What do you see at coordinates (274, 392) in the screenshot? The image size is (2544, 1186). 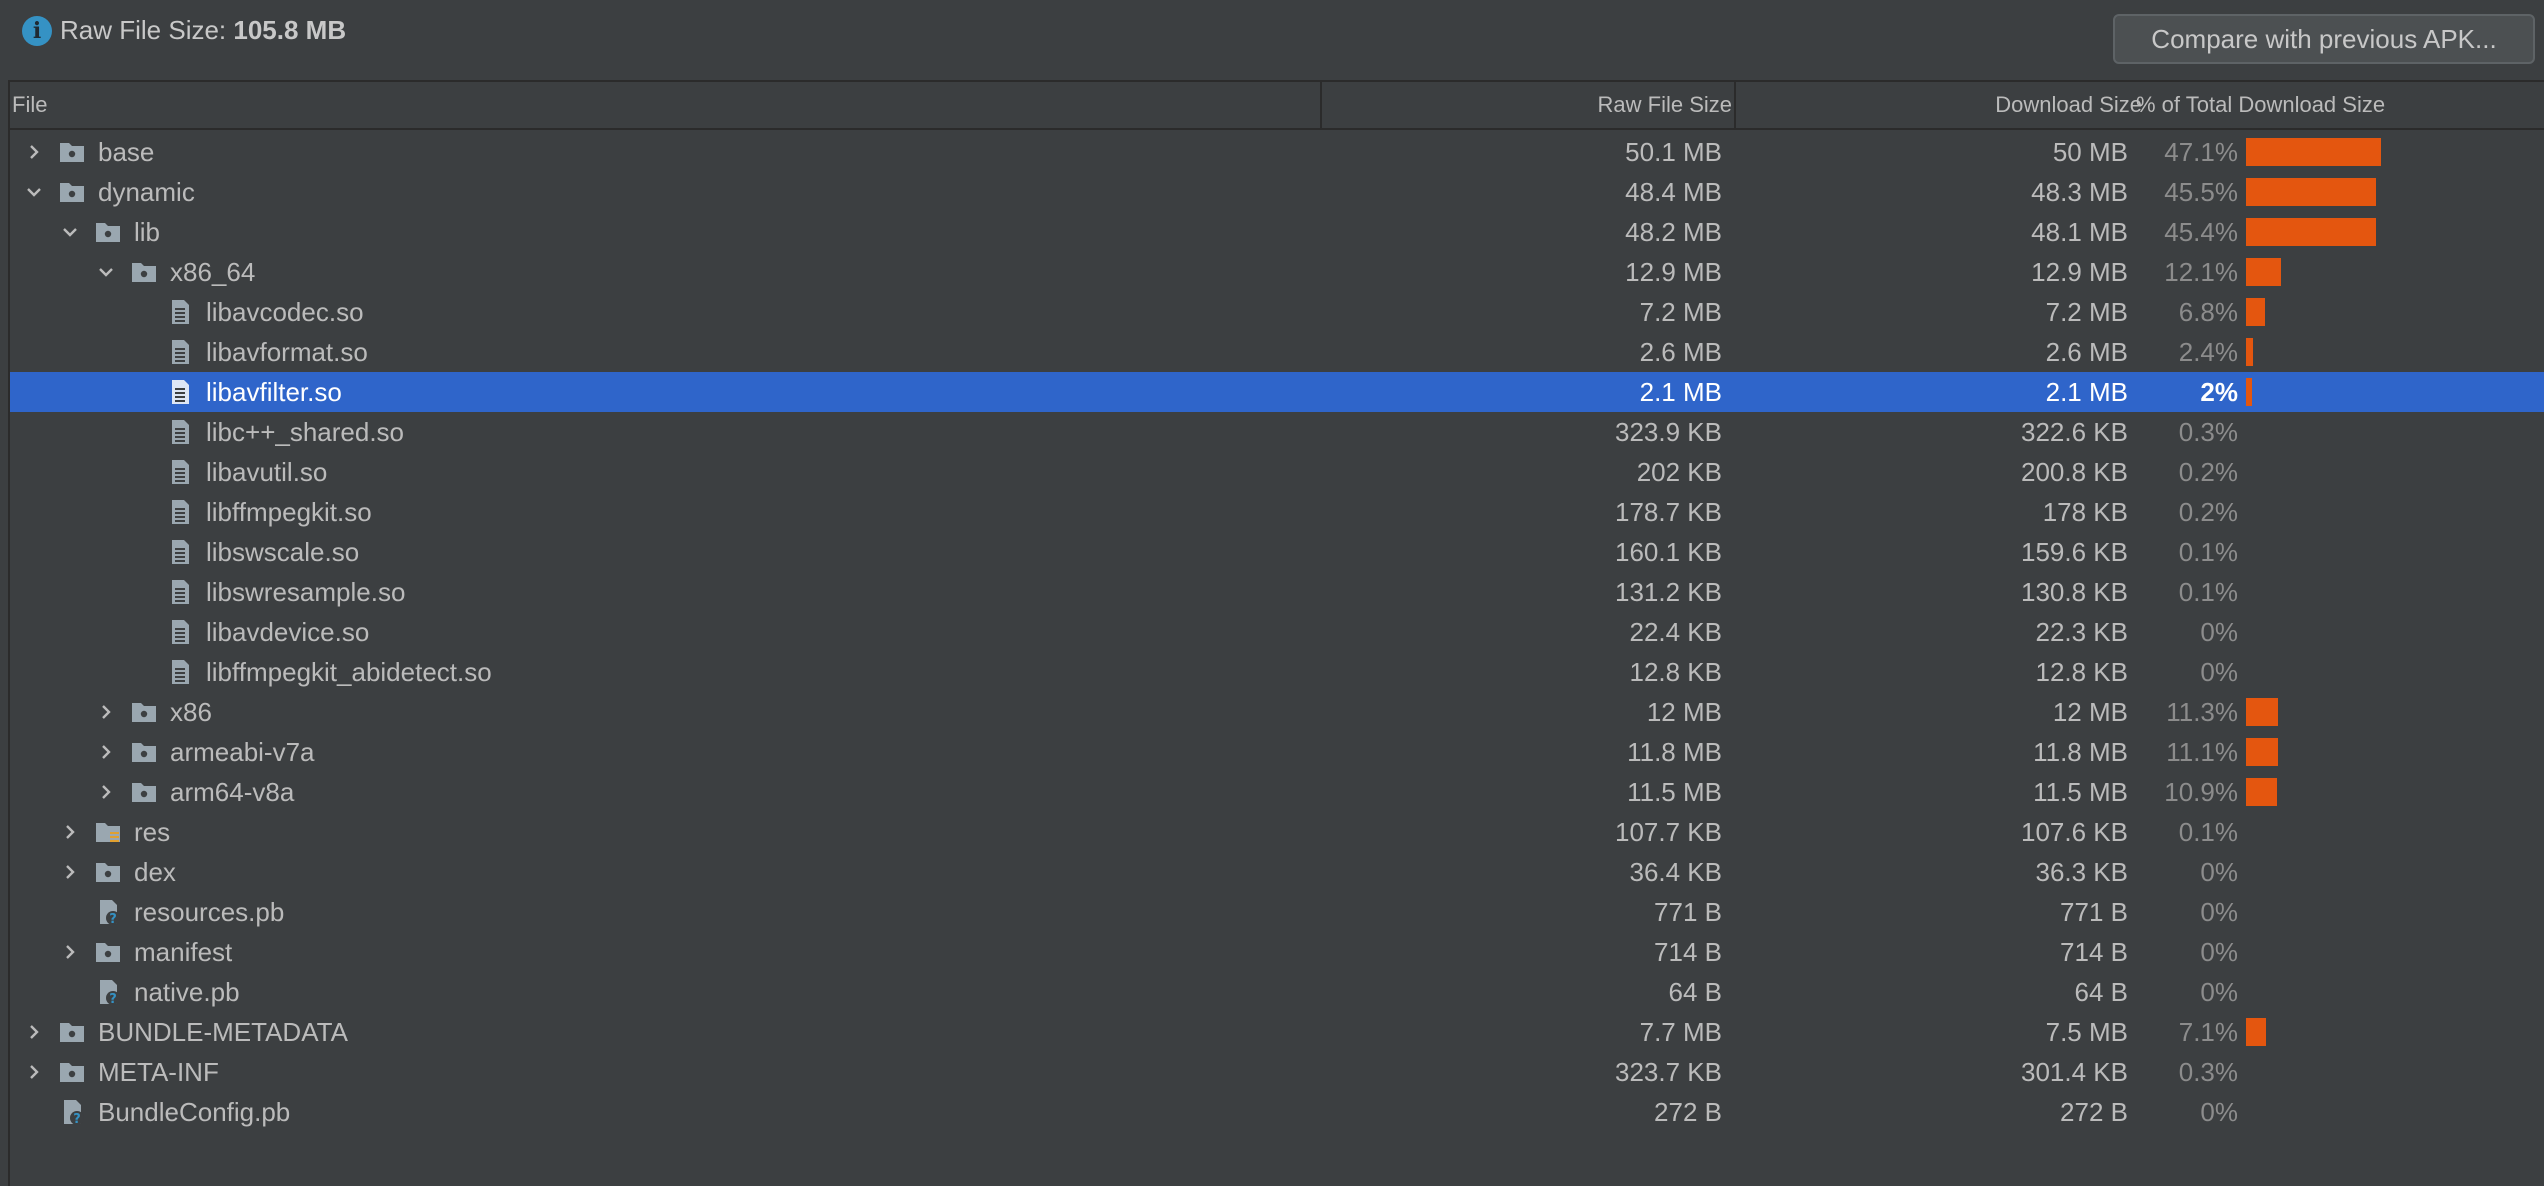 I see `row-name: libavfilter.so` at bounding box center [274, 392].